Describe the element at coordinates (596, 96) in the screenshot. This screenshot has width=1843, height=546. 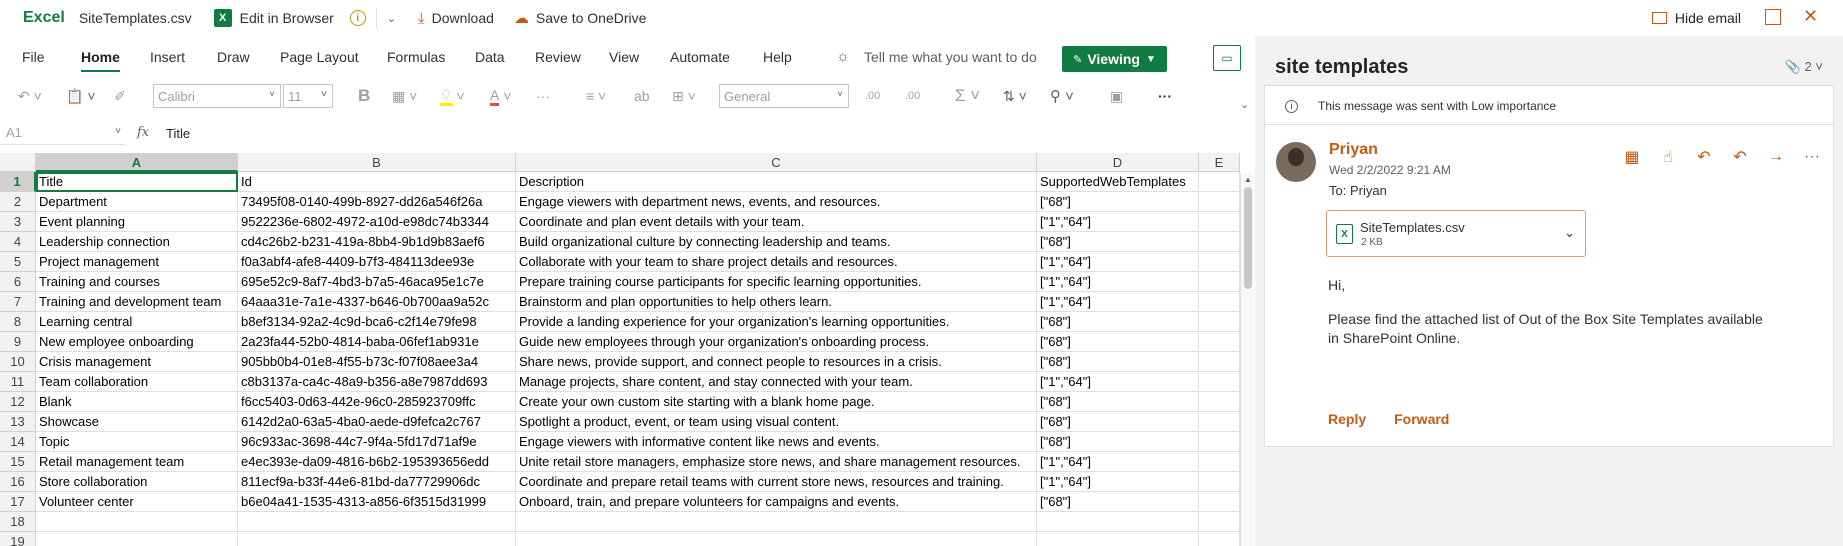
I see `align-icon: ≡ ˅` at that location.